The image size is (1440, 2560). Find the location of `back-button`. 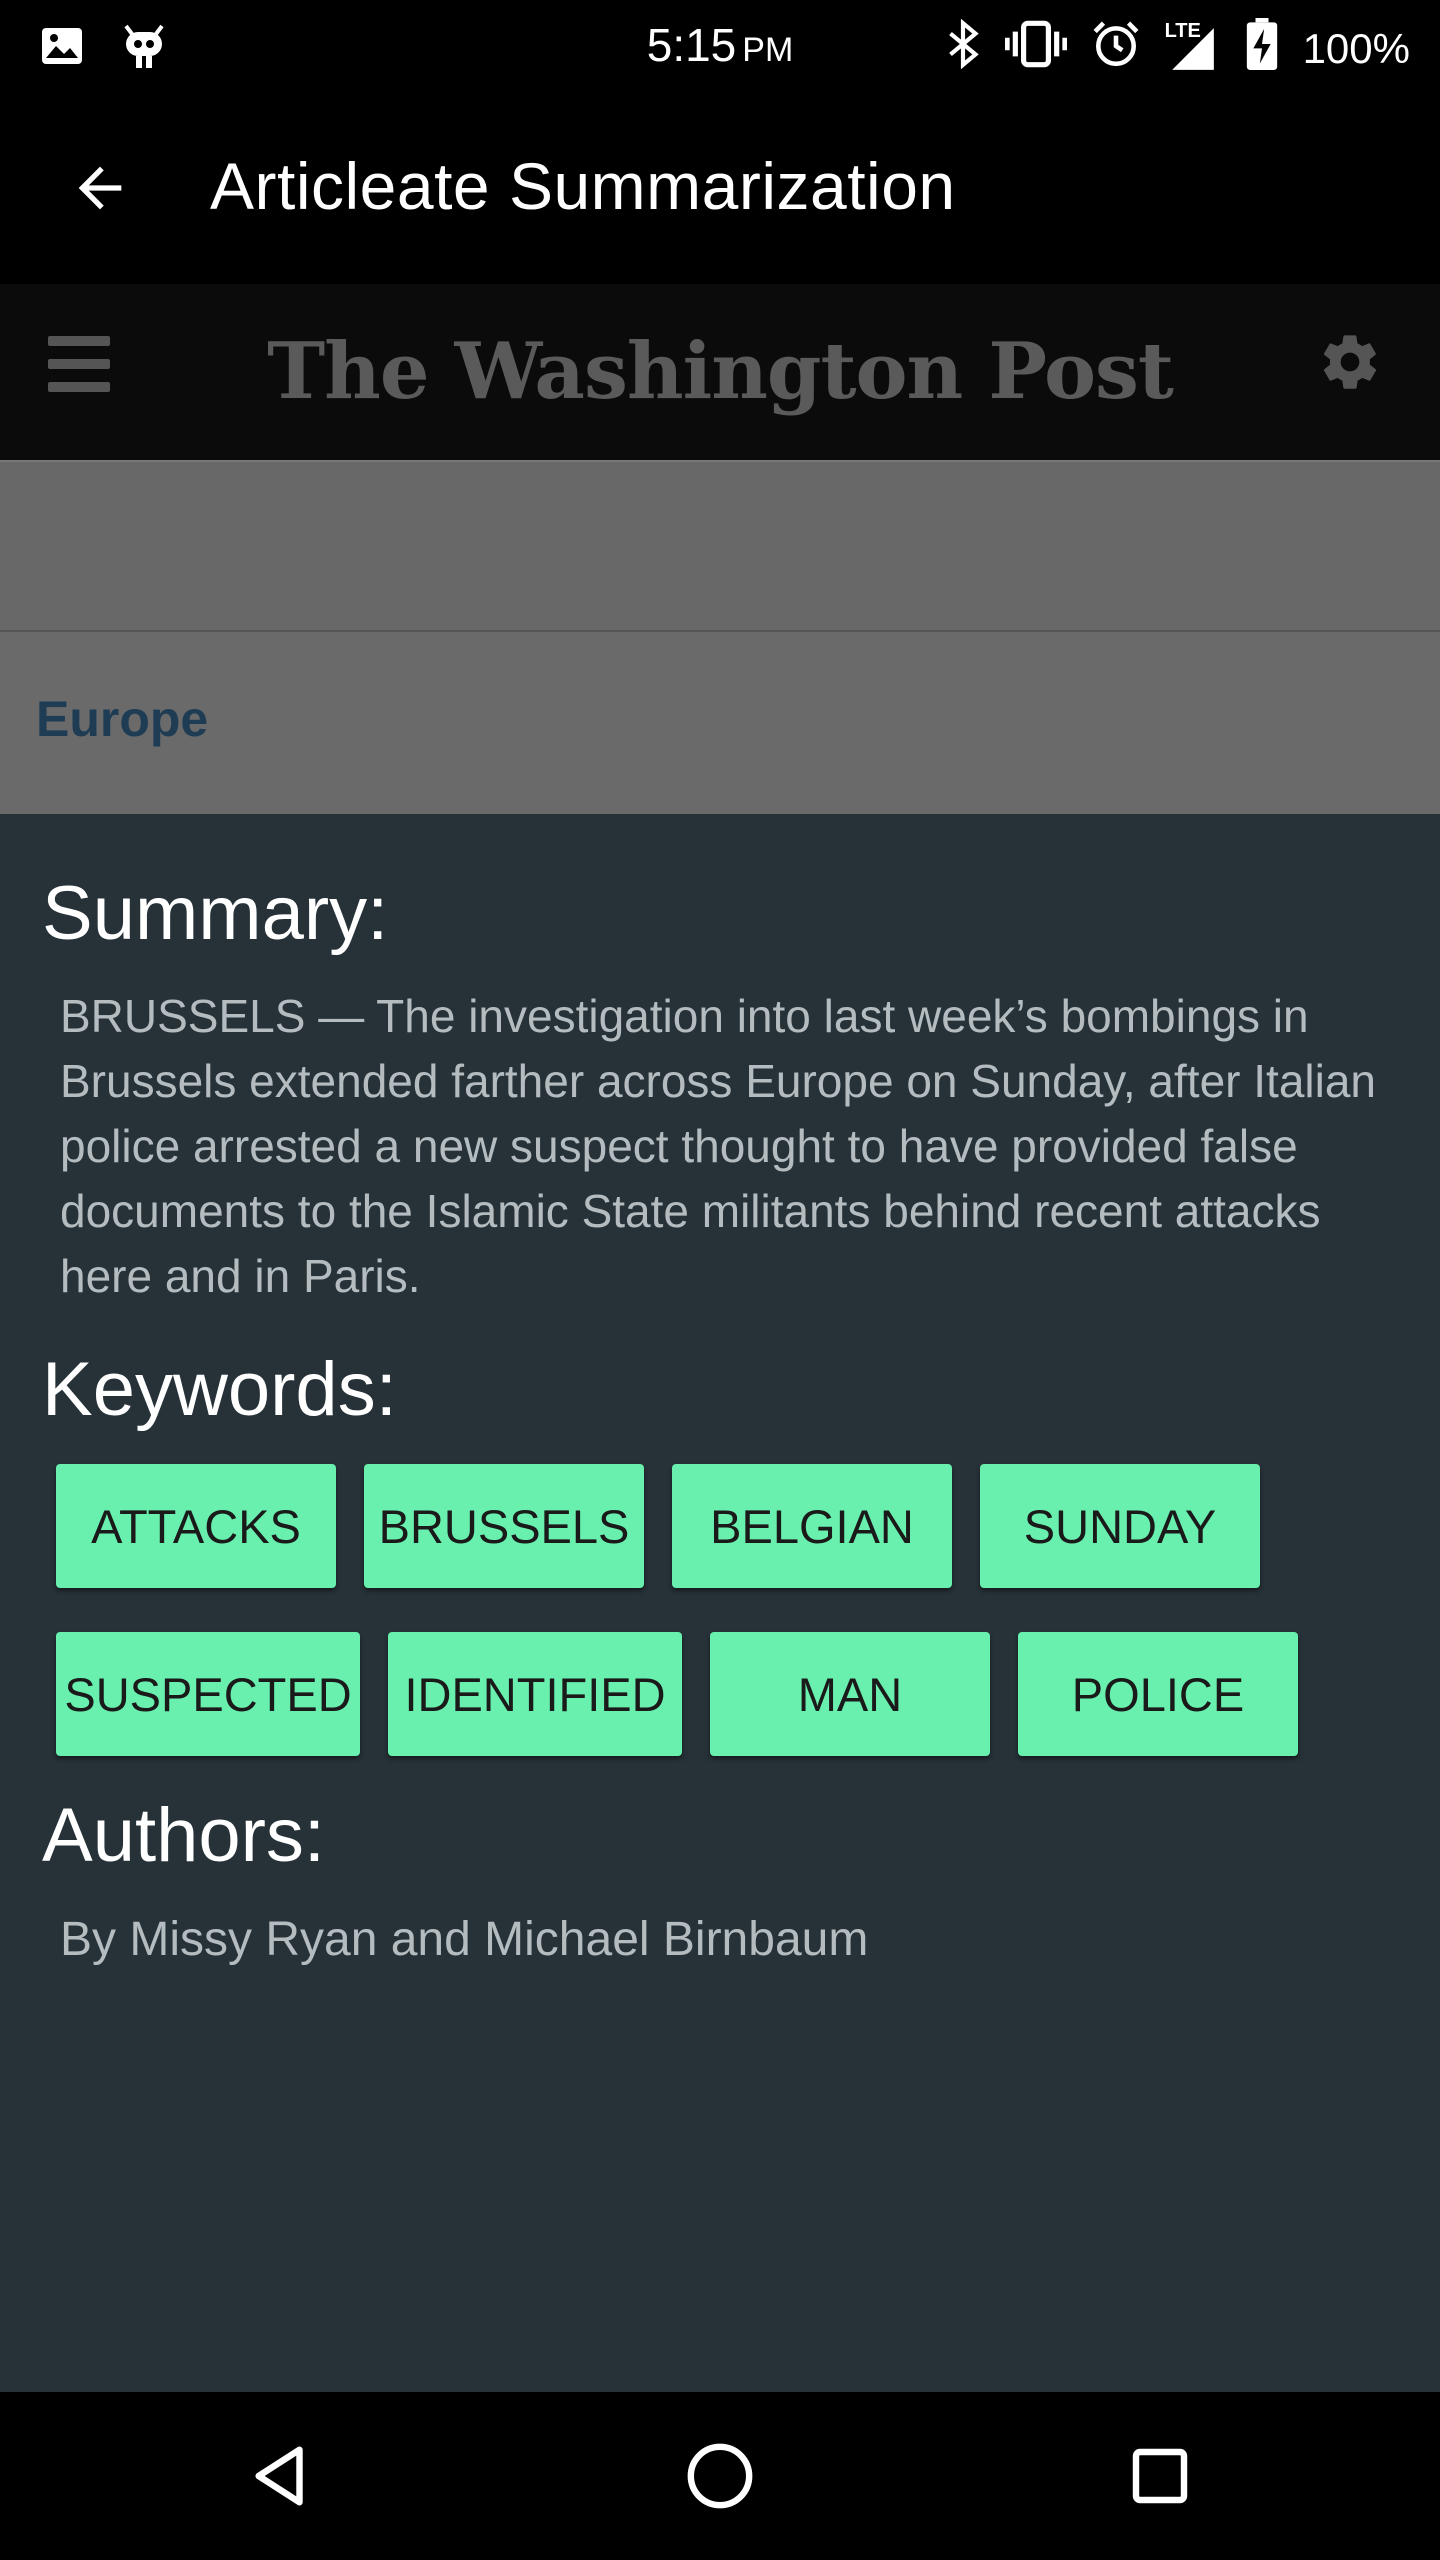

back-button is located at coordinates (100, 188).